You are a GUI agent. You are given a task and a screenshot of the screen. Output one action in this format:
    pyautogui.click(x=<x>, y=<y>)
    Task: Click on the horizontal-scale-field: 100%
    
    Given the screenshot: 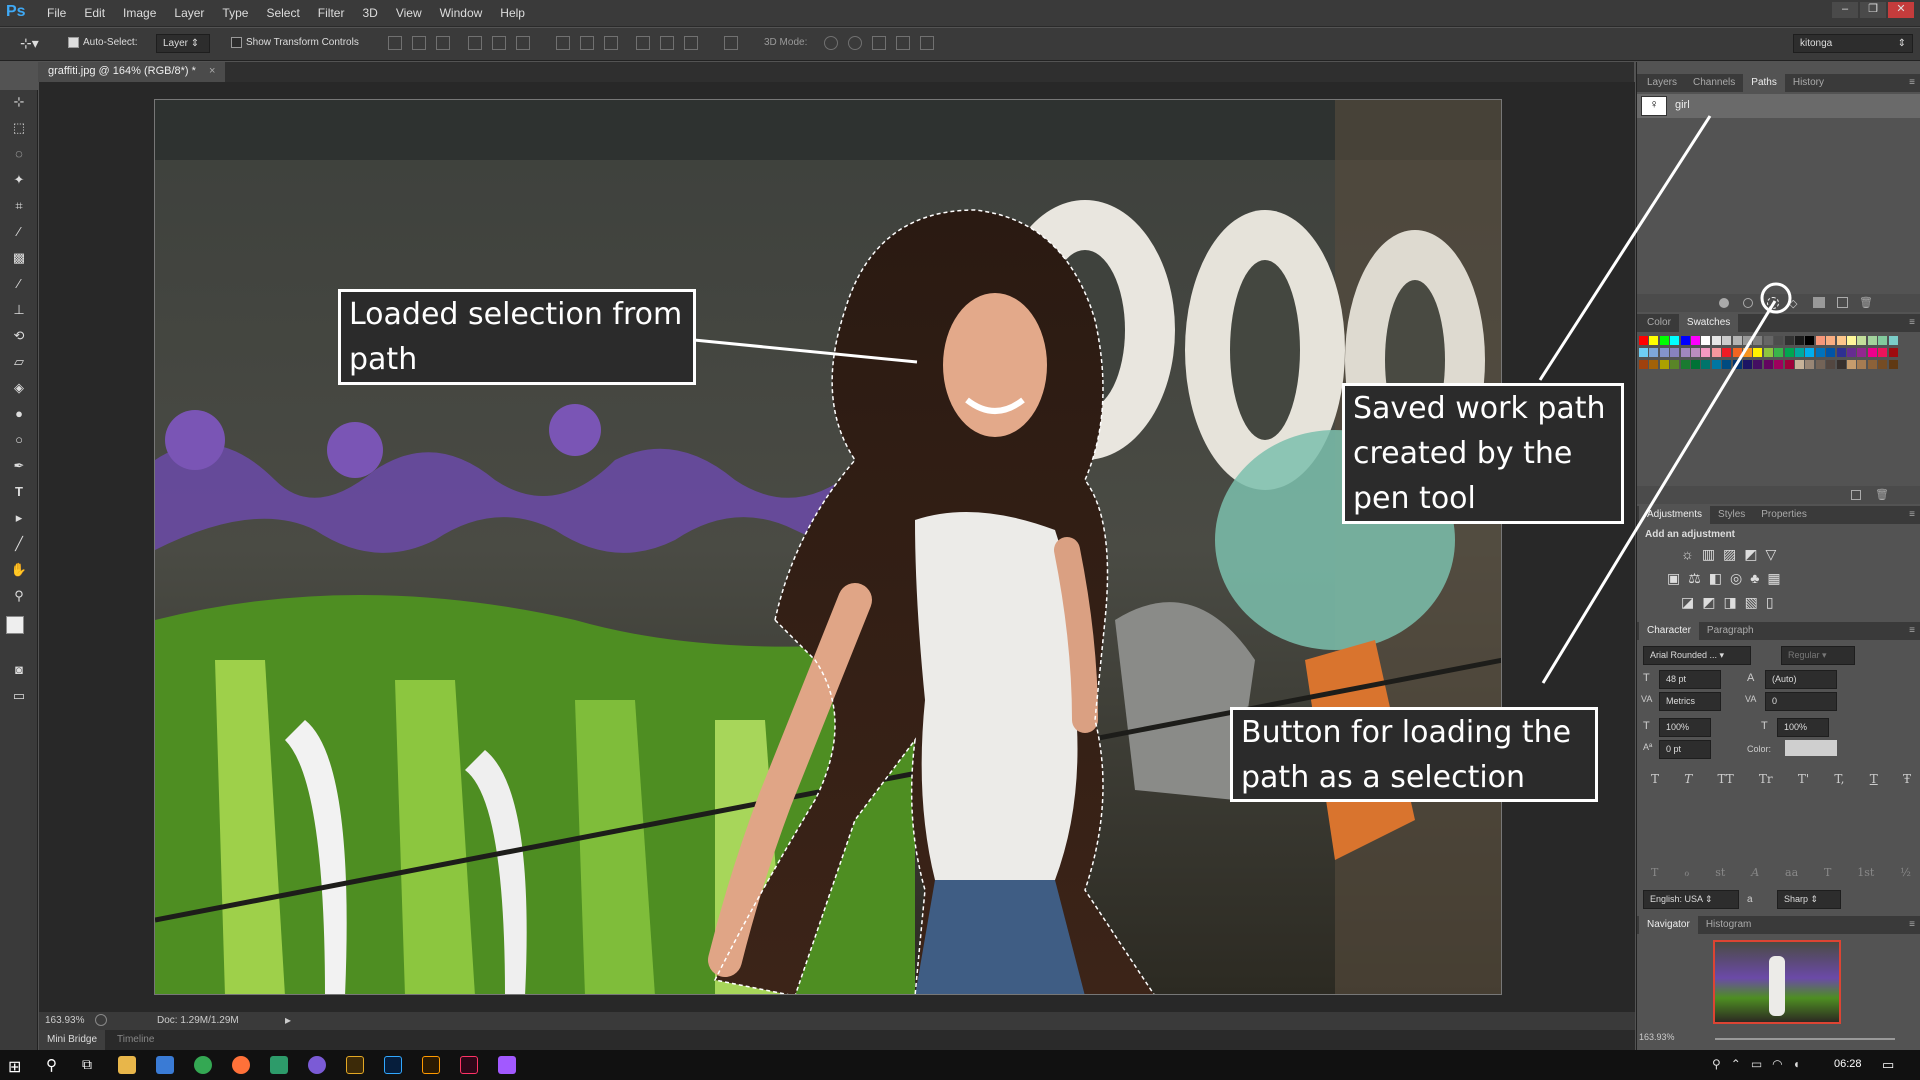 What is the action you would take?
    pyautogui.click(x=1803, y=727)
    